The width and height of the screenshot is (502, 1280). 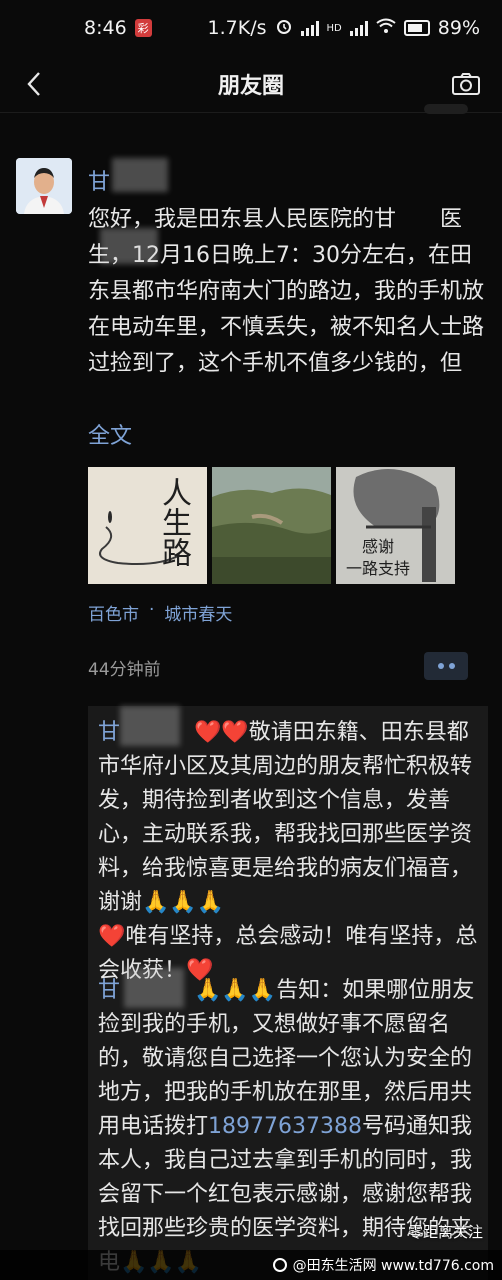 What do you see at coordinates (309, 28) in the screenshot?
I see `signal-icon` at bounding box center [309, 28].